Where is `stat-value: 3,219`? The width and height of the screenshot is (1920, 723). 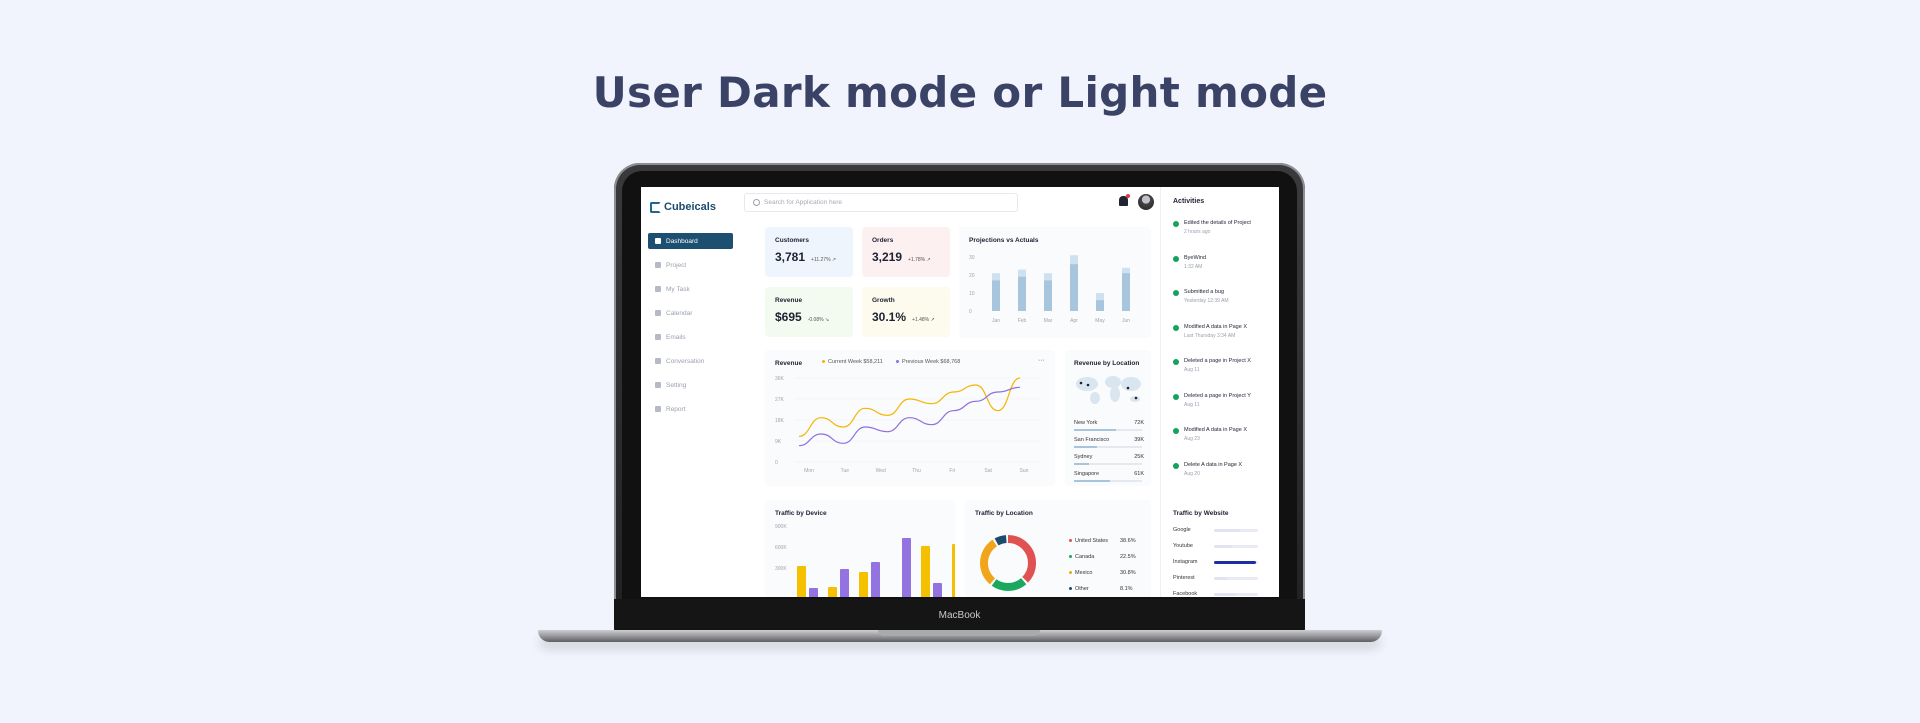
stat-value: 3,219 is located at coordinates (887, 257).